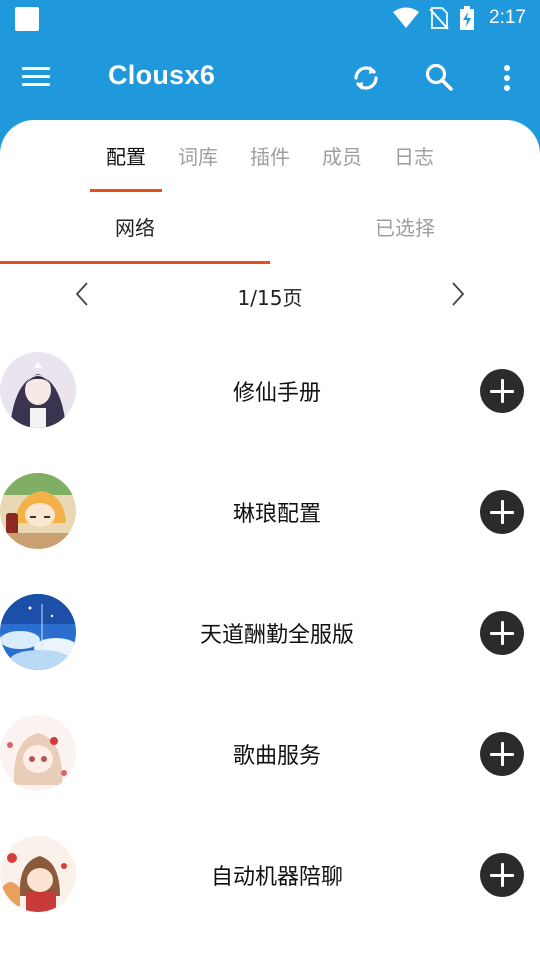 The height and width of the screenshot is (960, 540). What do you see at coordinates (467, 18) in the screenshot?
I see `battery-charging-icon` at bounding box center [467, 18].